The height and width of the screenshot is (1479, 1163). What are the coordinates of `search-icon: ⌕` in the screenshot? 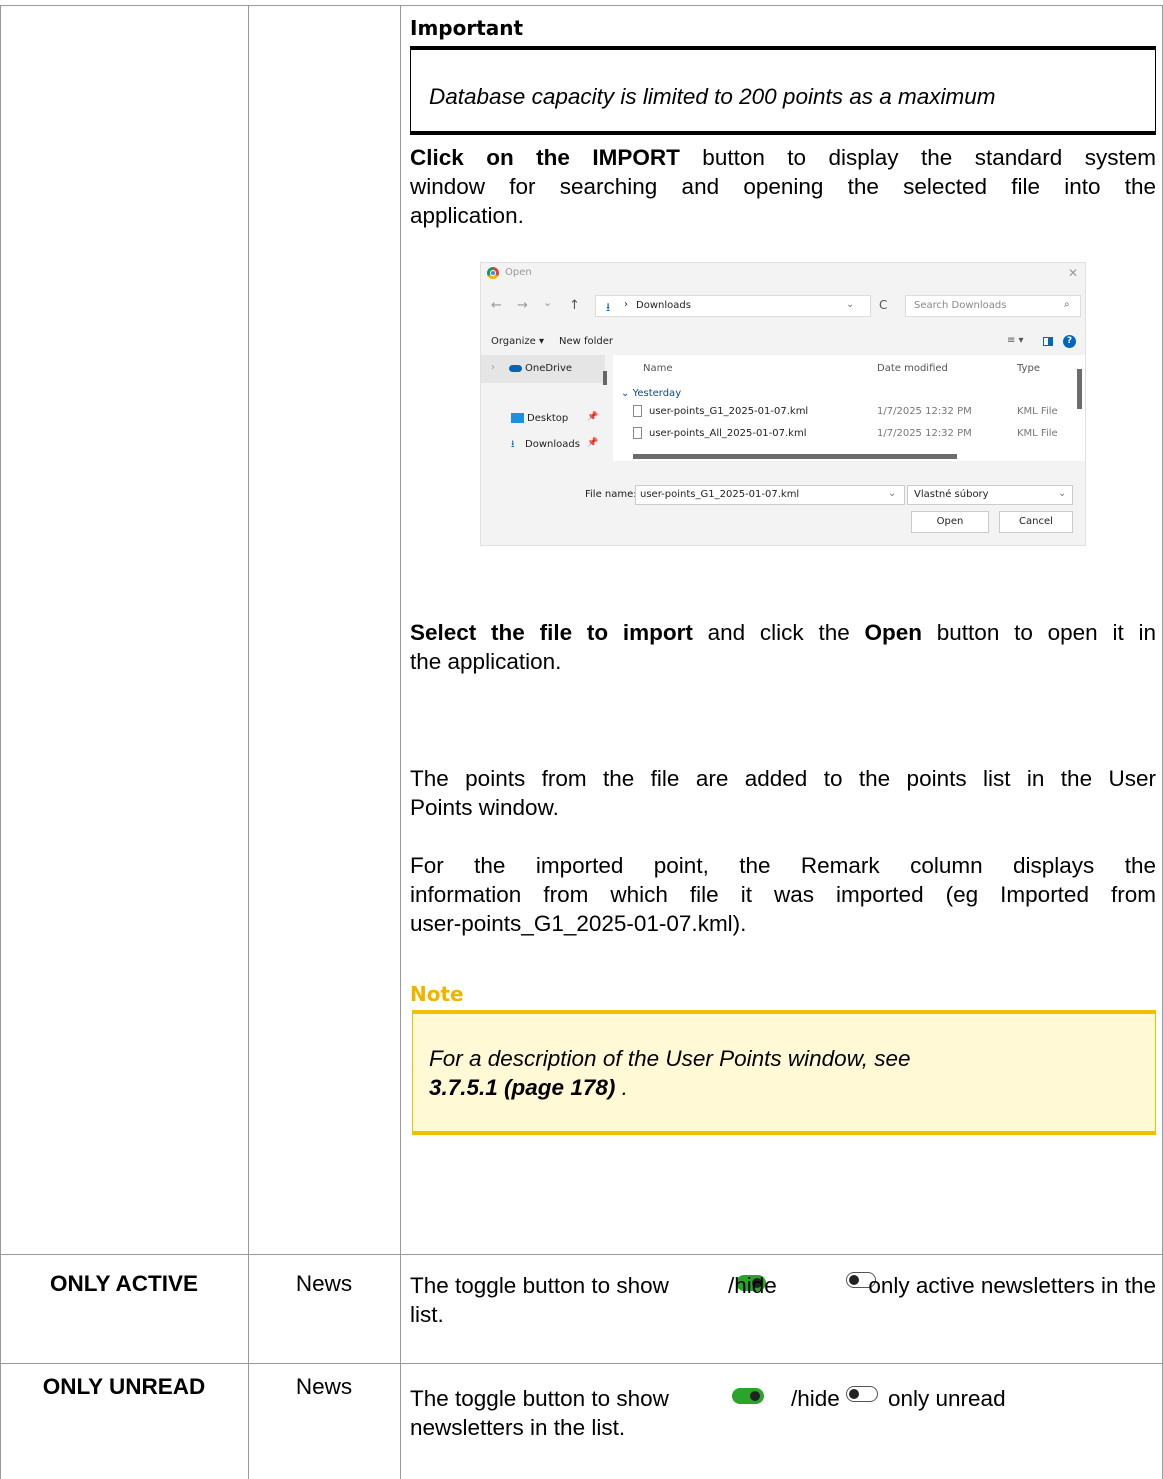 It's located at (1067, 304).